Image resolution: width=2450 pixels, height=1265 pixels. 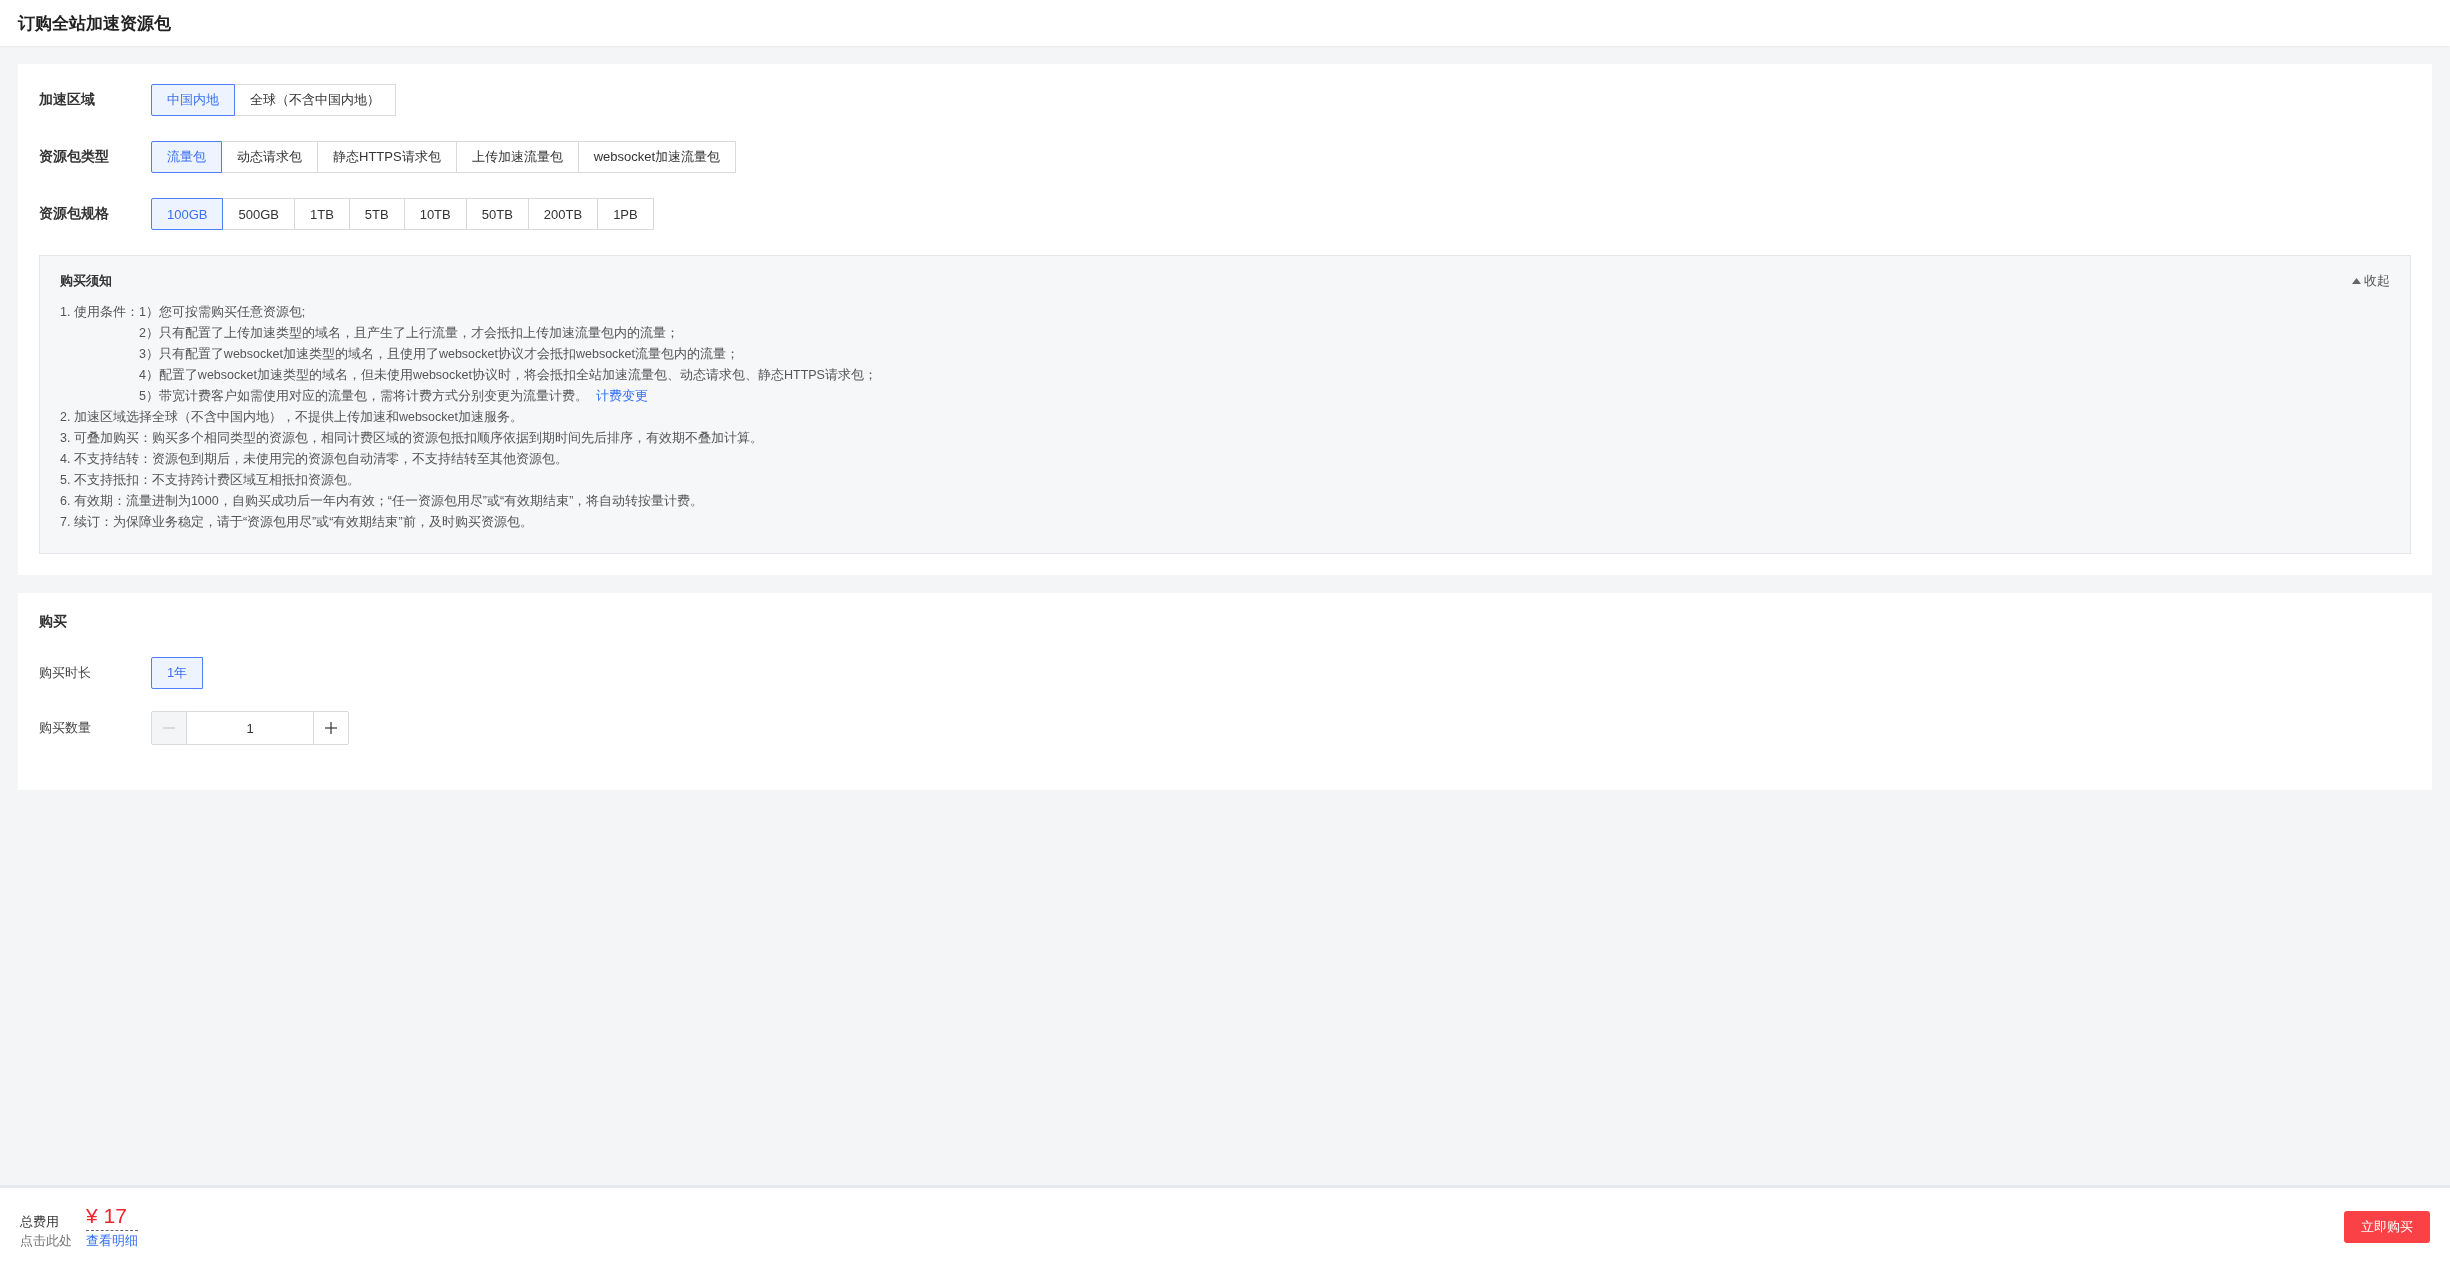 I want to click on notice-text: 3. 可叠加购买：购买多个相同类型的资源包，相同计费区域的资源包抵扣顺序依据到期时间先后排序，有效期不叠加计算。, so click(x=411, y=438).